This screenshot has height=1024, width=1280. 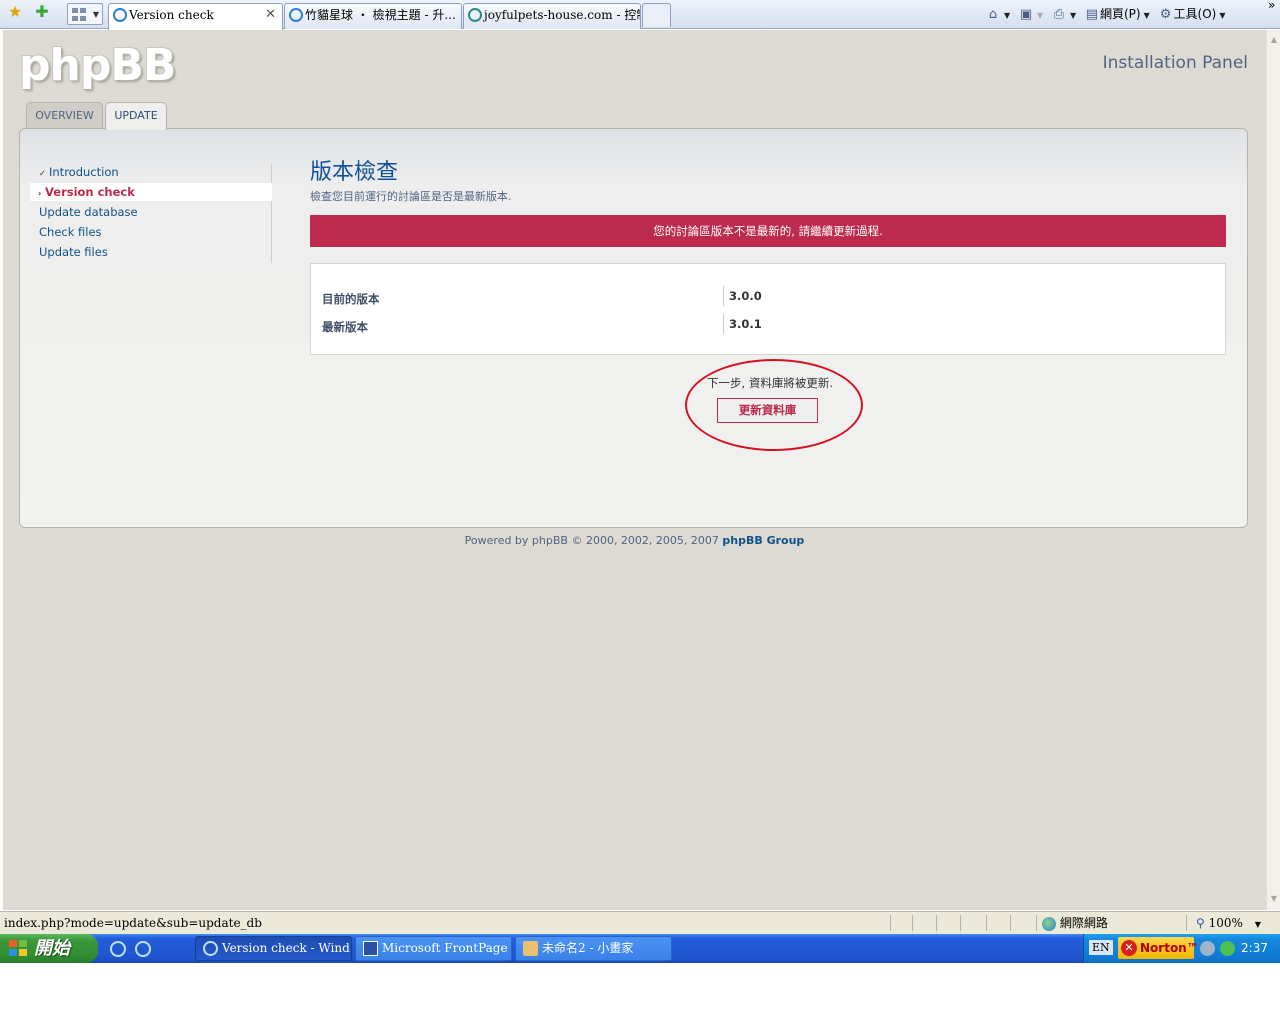 What do you see at coordinates (40, 193) in the screenshot?
I see `arrow-right-icon: ›` at bounding box center [40, 193].